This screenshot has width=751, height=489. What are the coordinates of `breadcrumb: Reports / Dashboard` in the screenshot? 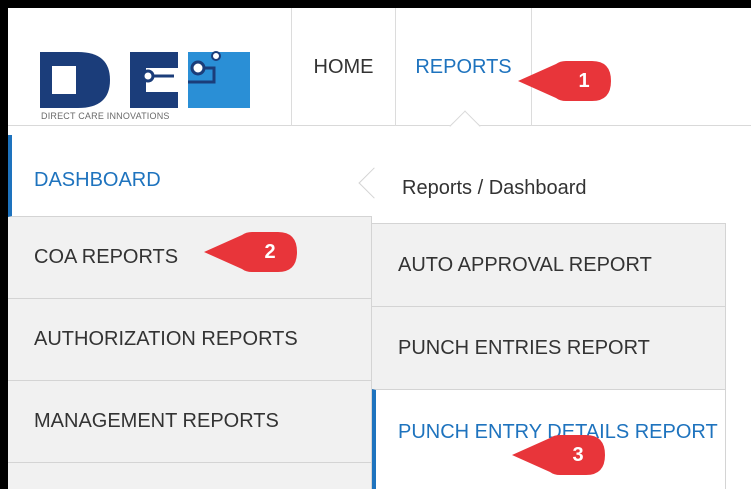 It's located at (494, 188).